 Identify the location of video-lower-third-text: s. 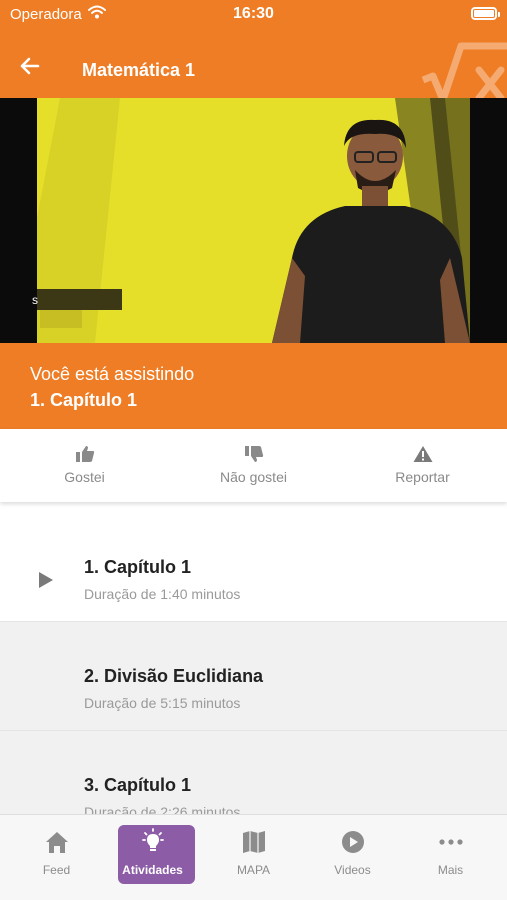
(35, 300).